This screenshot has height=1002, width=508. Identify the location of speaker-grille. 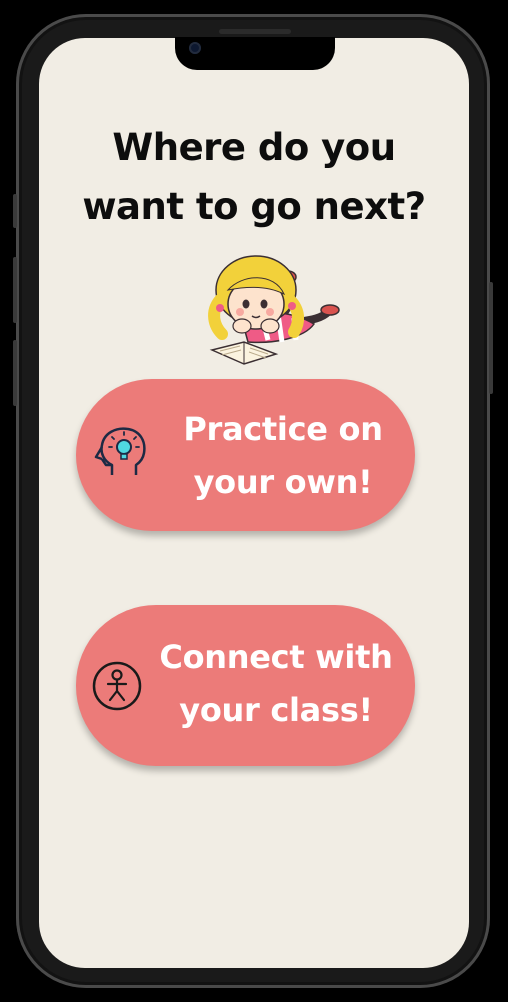
(255, 31).